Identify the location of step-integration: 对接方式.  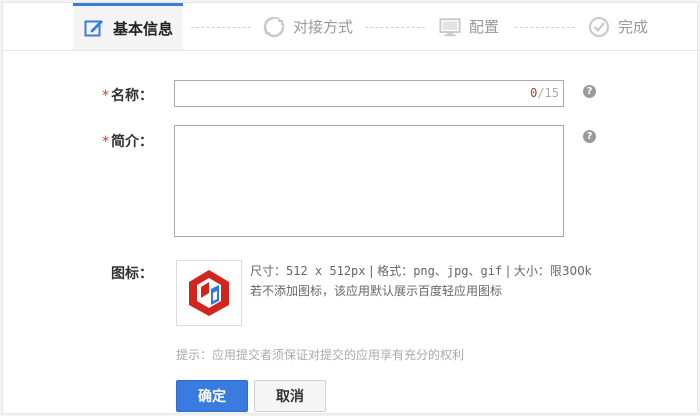
(308, 26).